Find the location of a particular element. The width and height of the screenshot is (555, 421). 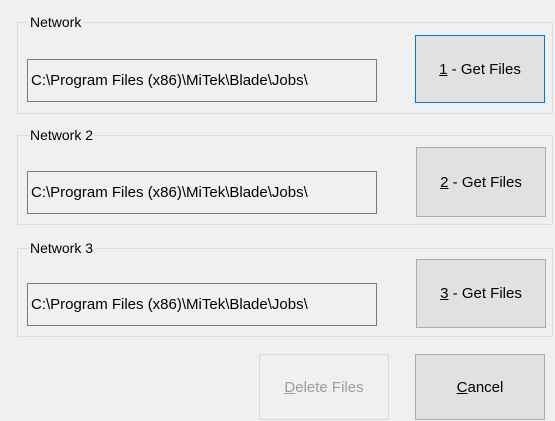

get-files-3-mnemonic: 3 is located at coordinates (444, 293).